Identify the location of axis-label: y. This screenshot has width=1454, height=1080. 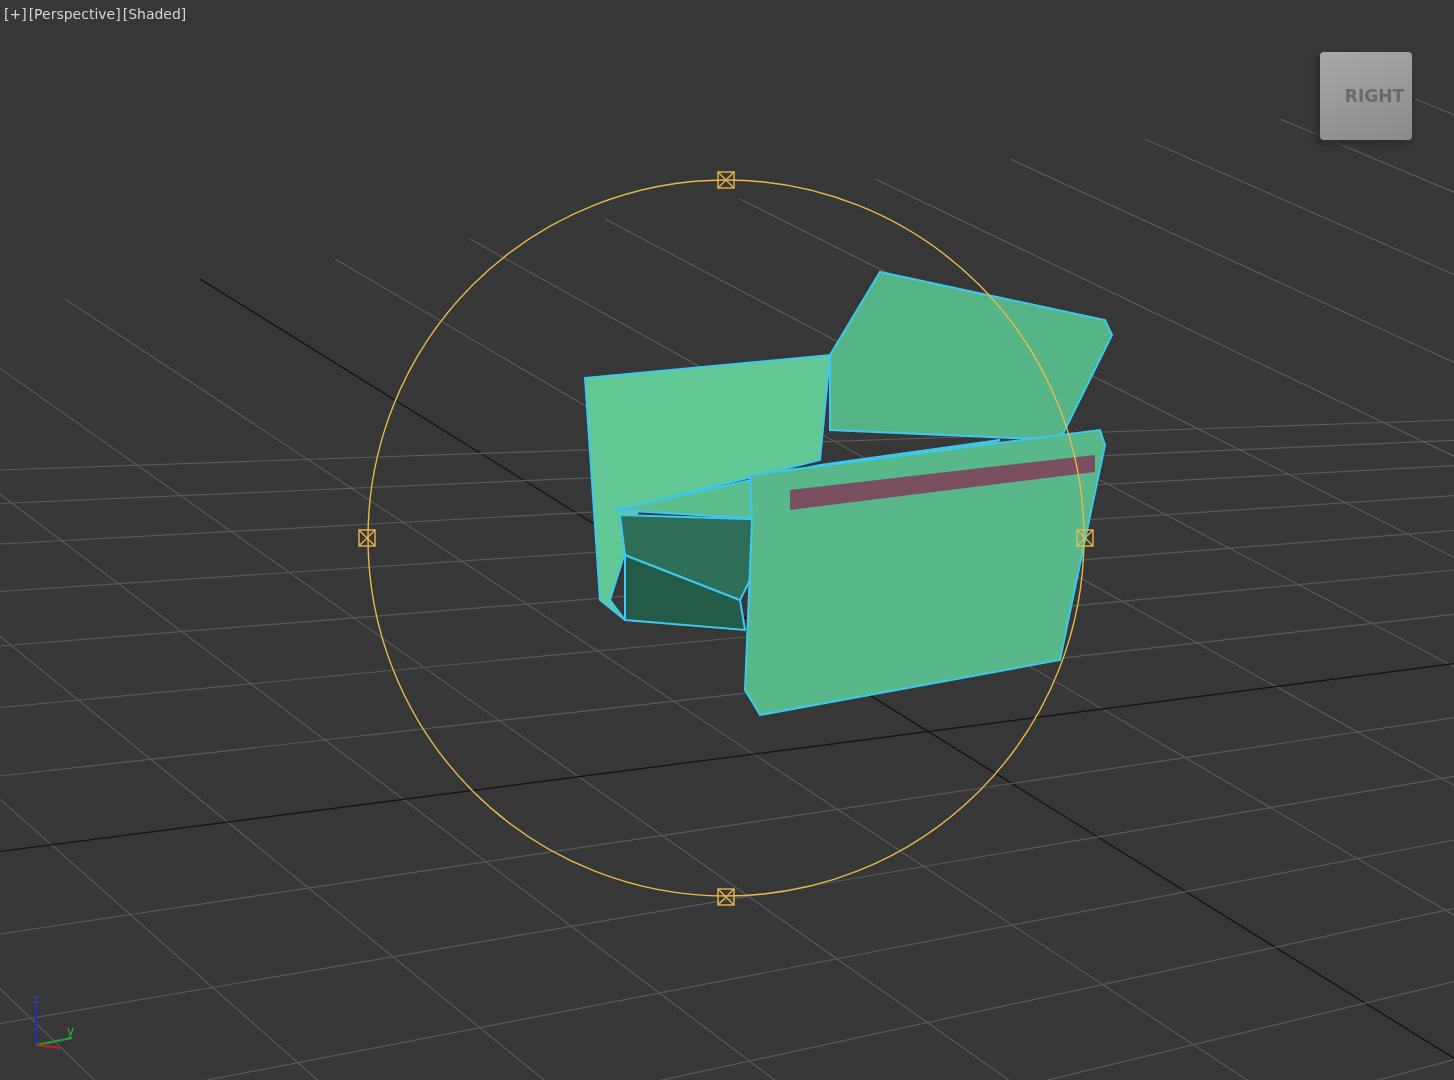
(71, 1031).